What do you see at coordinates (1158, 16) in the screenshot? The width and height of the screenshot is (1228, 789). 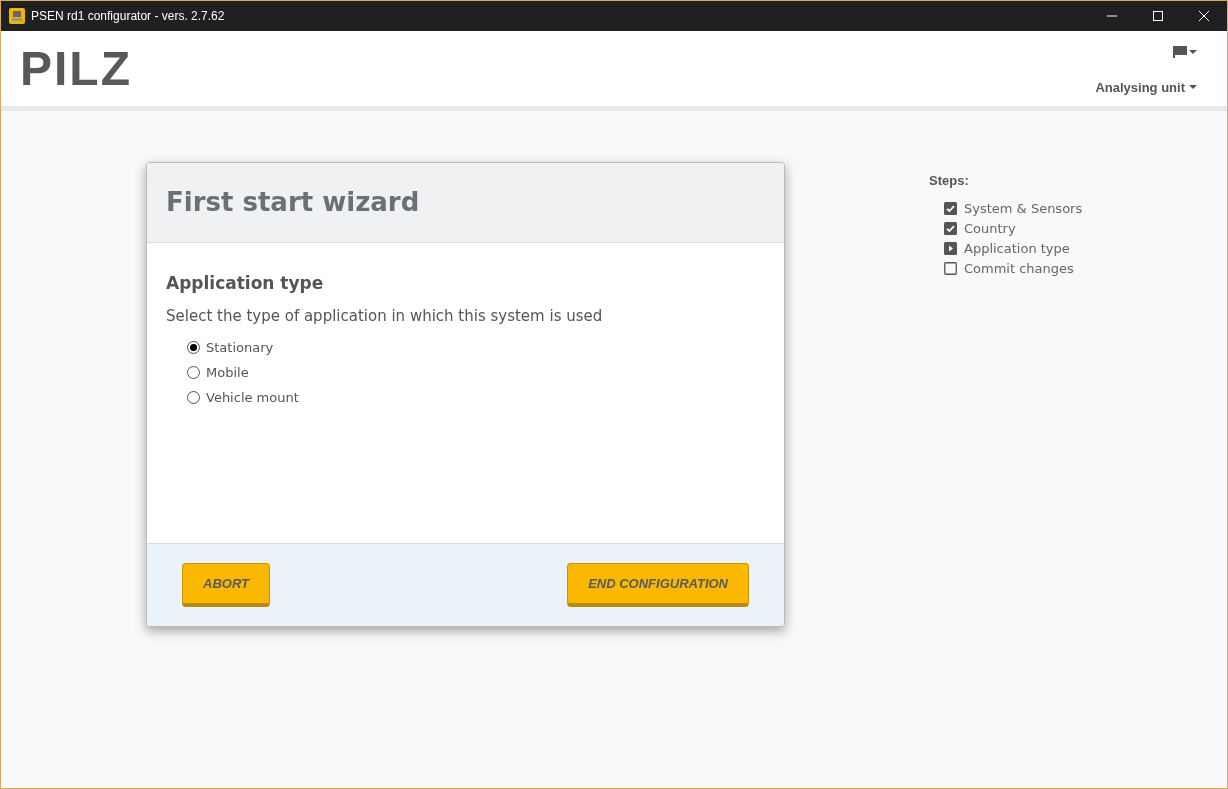 I see `maximize-icon` at bounding box center [1158, 16].